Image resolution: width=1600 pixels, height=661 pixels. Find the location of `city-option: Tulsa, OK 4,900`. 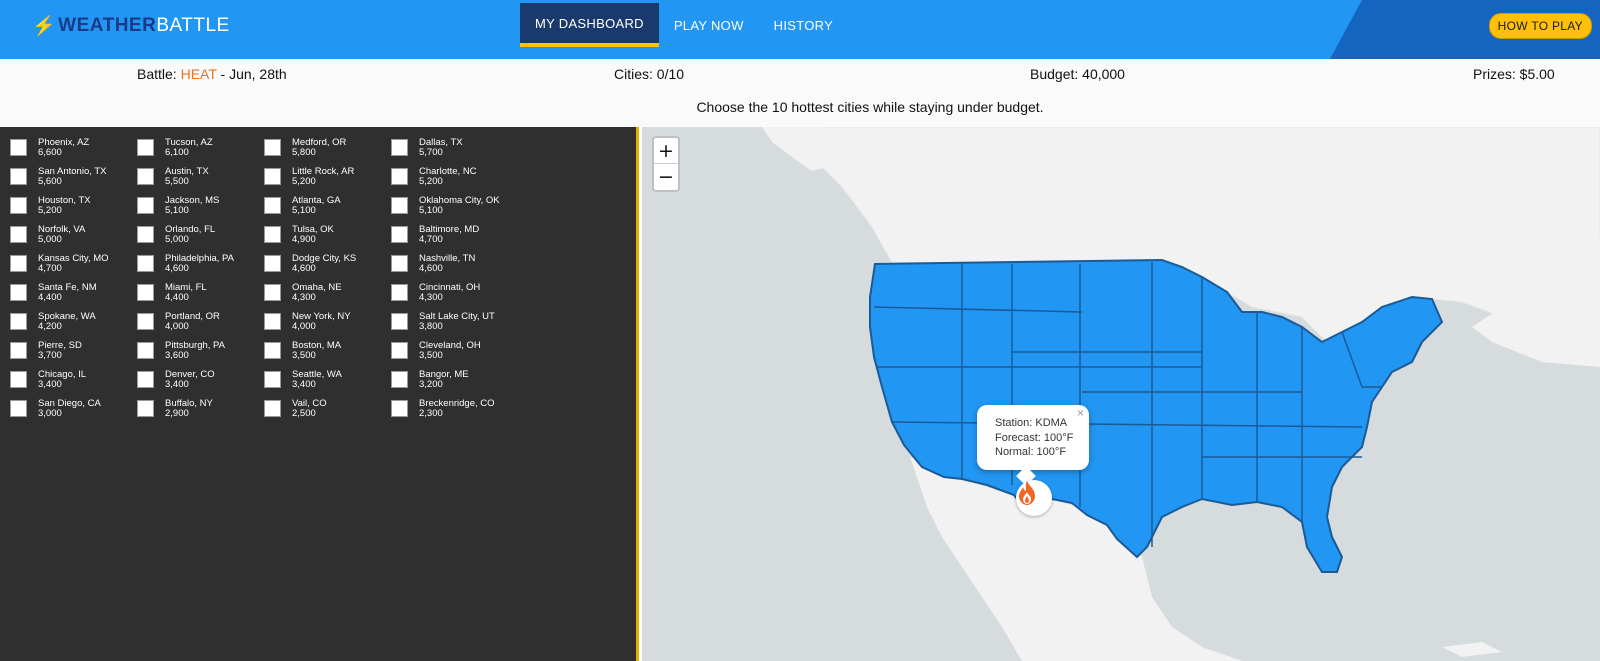

city-option: Tulsa, OK 4,900 is located at coordinates (316, 237).